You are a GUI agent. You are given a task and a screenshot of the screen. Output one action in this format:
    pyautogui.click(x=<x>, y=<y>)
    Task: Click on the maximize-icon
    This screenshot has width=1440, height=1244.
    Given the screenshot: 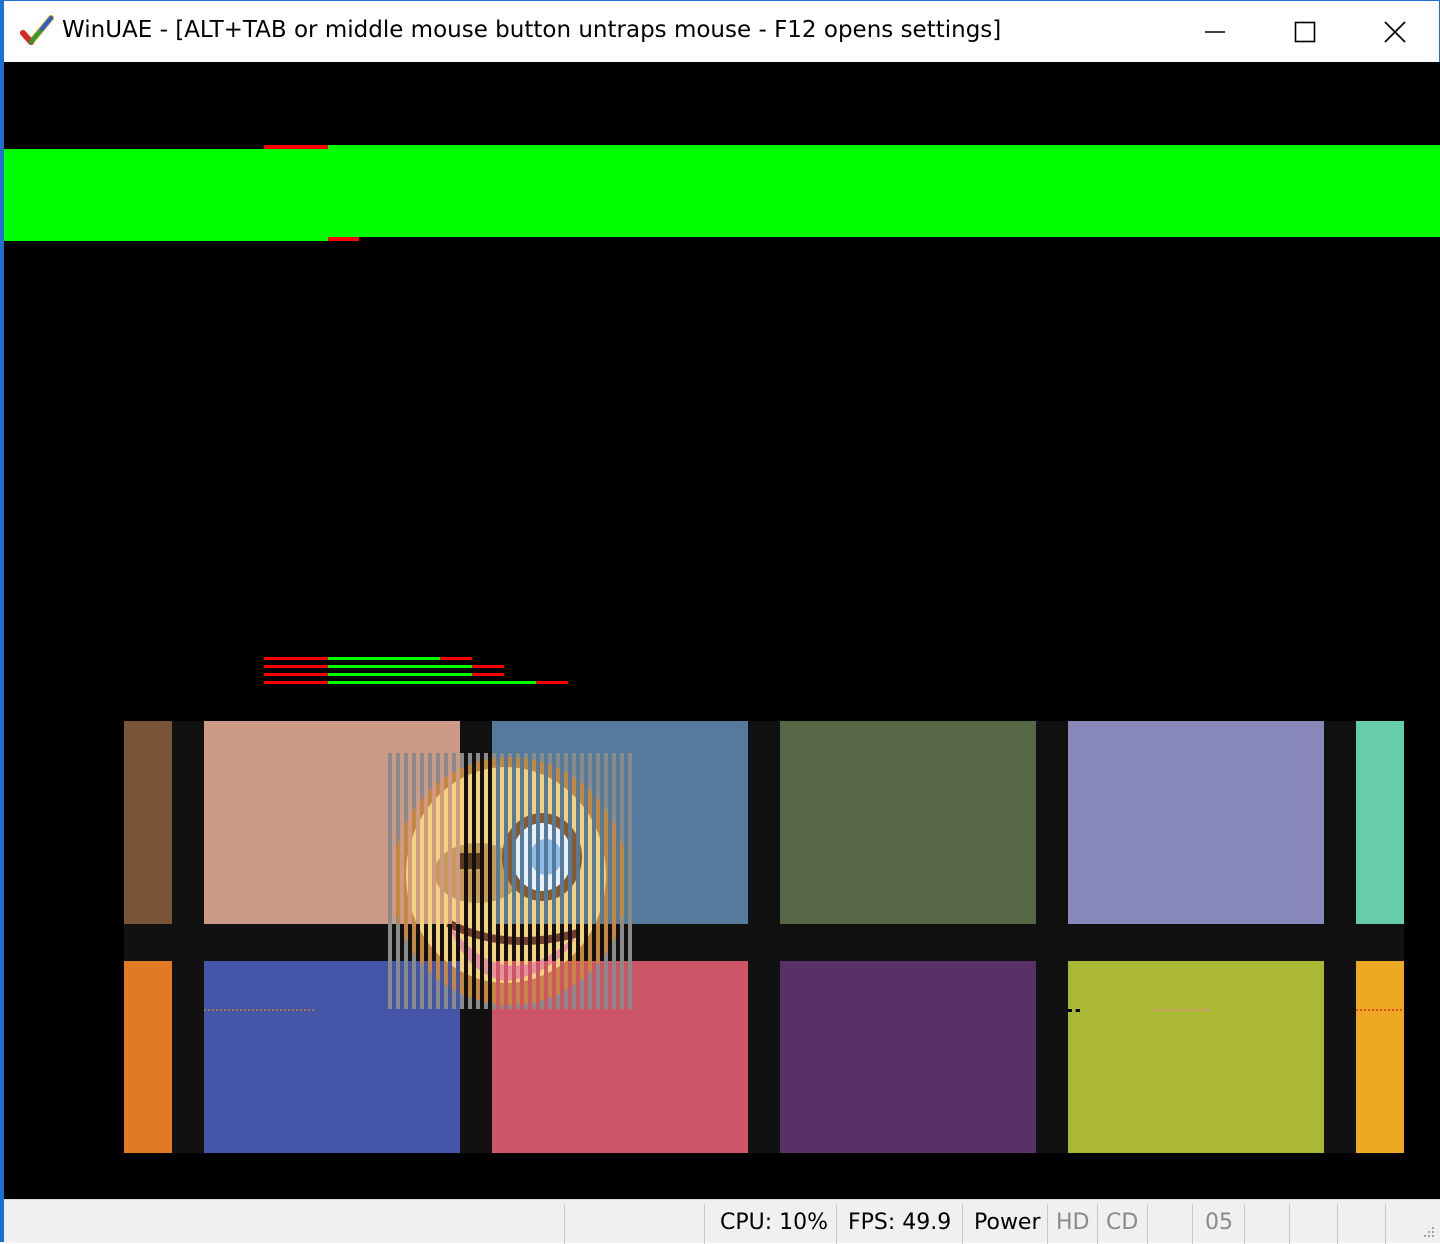 What is the action you would take?
    pyautogui.click(x=1305, y=32)
    